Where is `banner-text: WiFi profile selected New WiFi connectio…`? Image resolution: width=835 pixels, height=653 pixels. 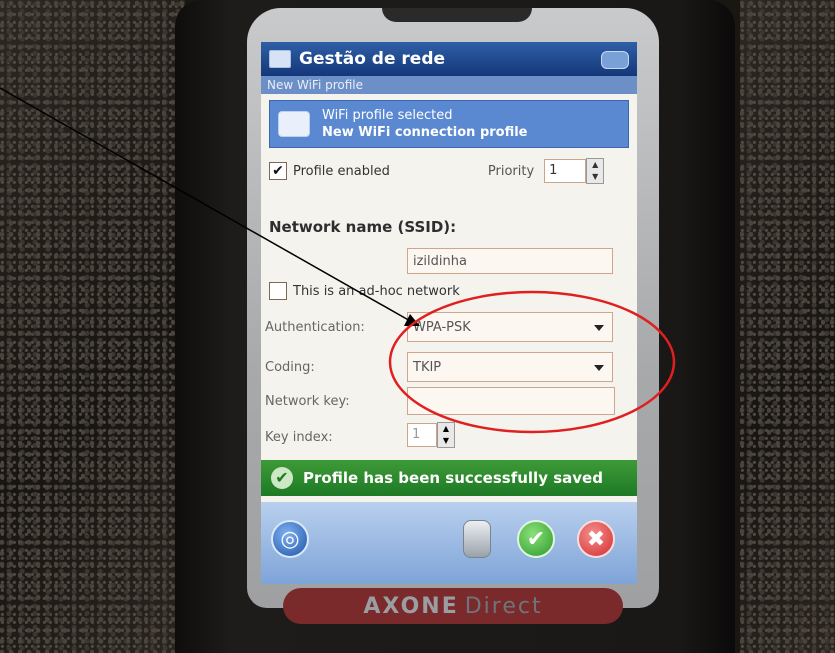 banner-text: WiFi profile selected New WiFi connectio… is located at coordinates (425, 124).